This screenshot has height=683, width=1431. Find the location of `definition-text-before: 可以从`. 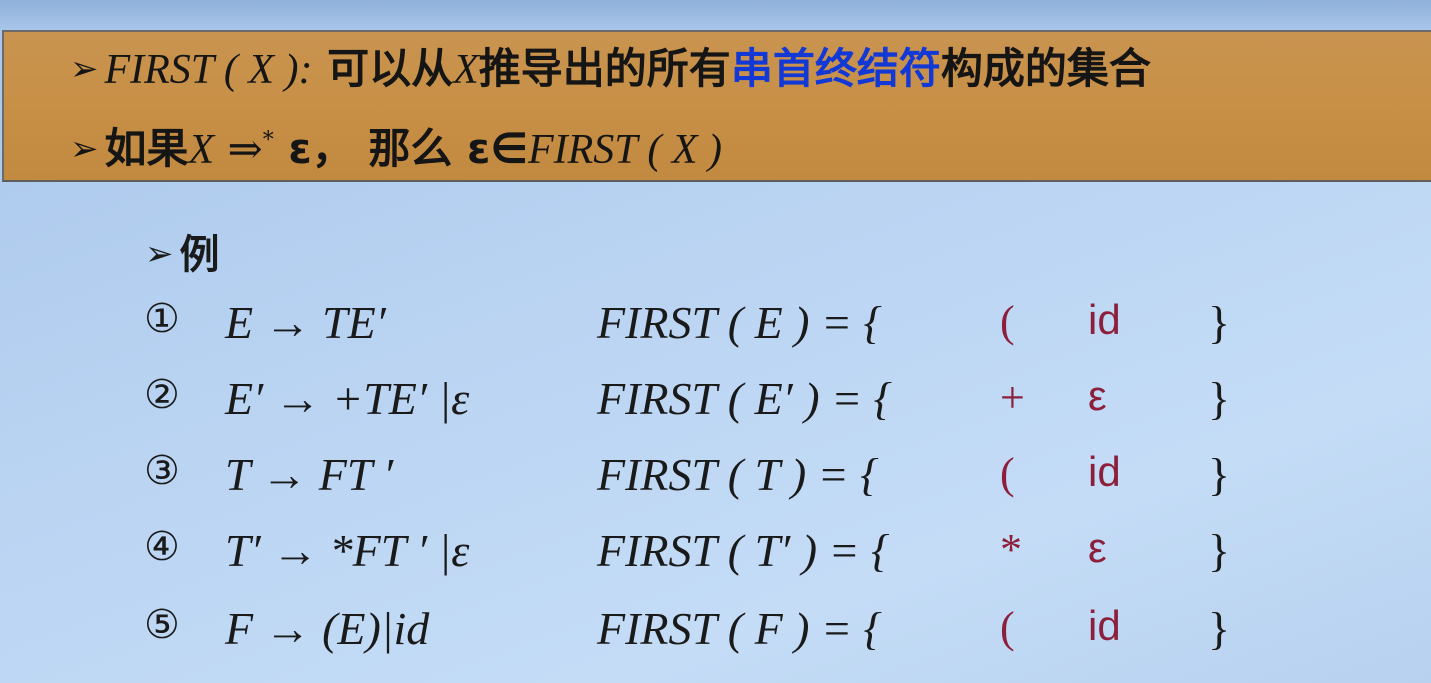

definition-text-before: 可以从 is located at coordinates (383, 68).